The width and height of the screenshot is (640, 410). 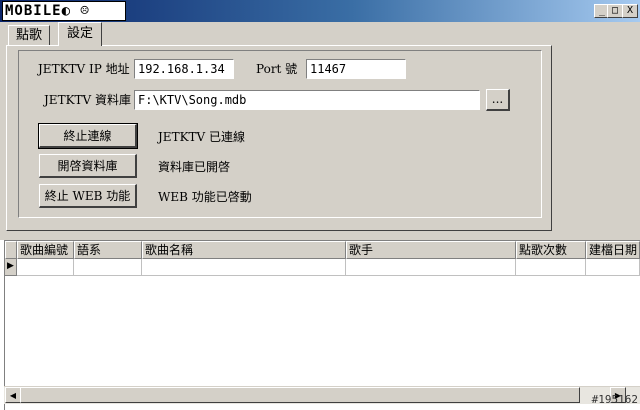 What do you see at coordinates (551, 250) in the screenshot?
I see `column-header-play-count: 點歌次數` at bounding box center [551, 250].